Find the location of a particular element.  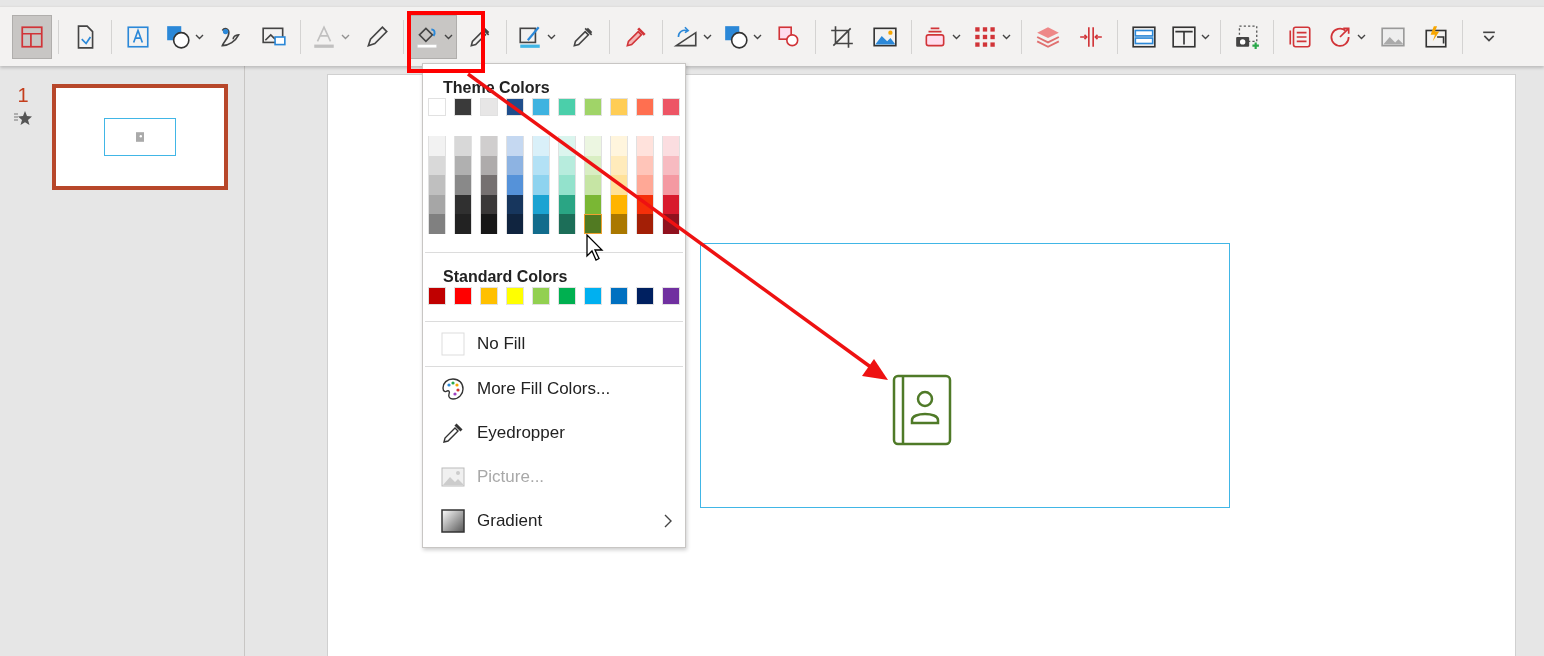

menu-item: Gradient is located at coordinates (554, 520).